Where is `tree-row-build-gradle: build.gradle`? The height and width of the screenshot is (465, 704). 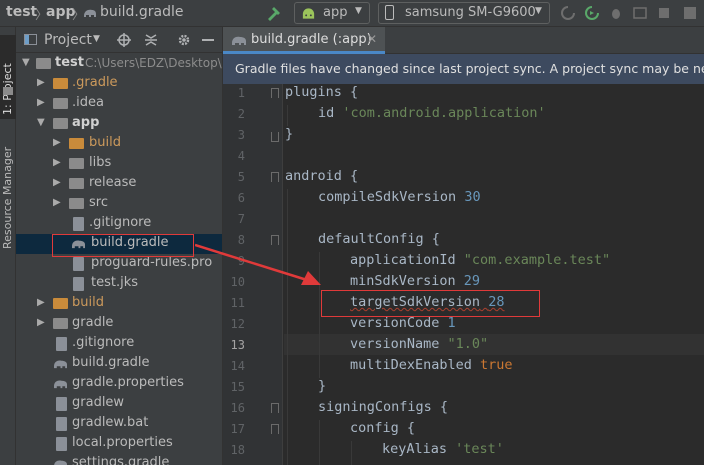 tree-row-build-gradle: build.gradle is located at coordinates (119, 364).